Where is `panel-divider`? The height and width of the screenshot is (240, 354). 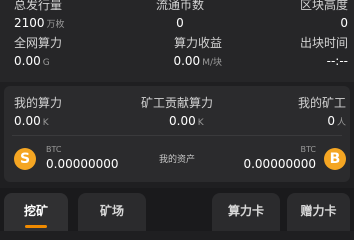
panel-divider is located at coordinates (177, 135).